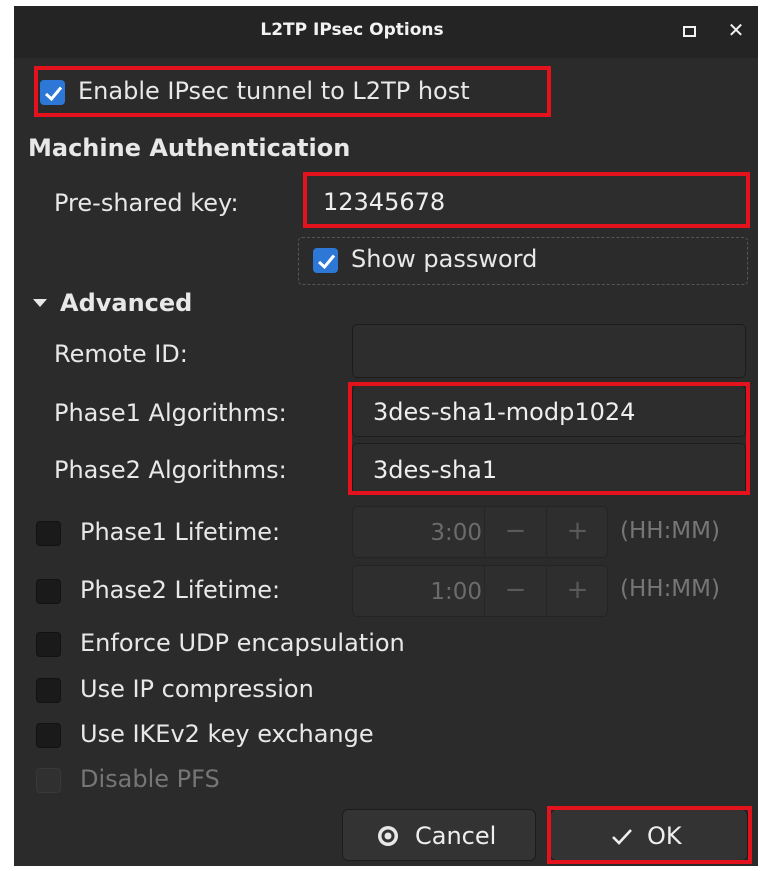 The width and height of the screenshot is (762, 871). Describe the element at coordinates (388, 836) in the screenshot. I see `cancel-icon` at that location.